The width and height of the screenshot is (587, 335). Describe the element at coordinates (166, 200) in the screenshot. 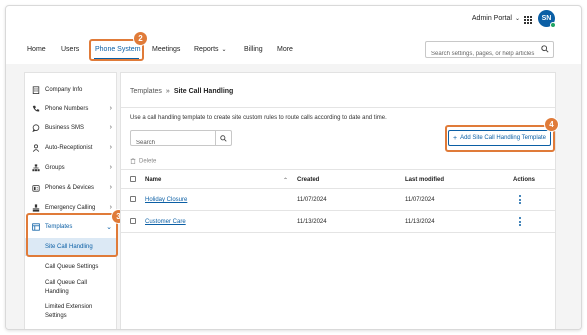

I see `template-name-link: Holiday Closure` at that location.